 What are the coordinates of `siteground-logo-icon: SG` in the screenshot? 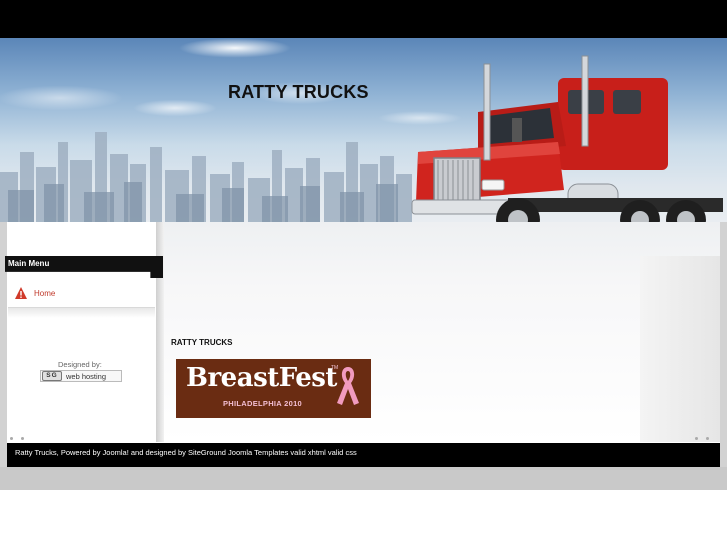 It's located at (52, 376).